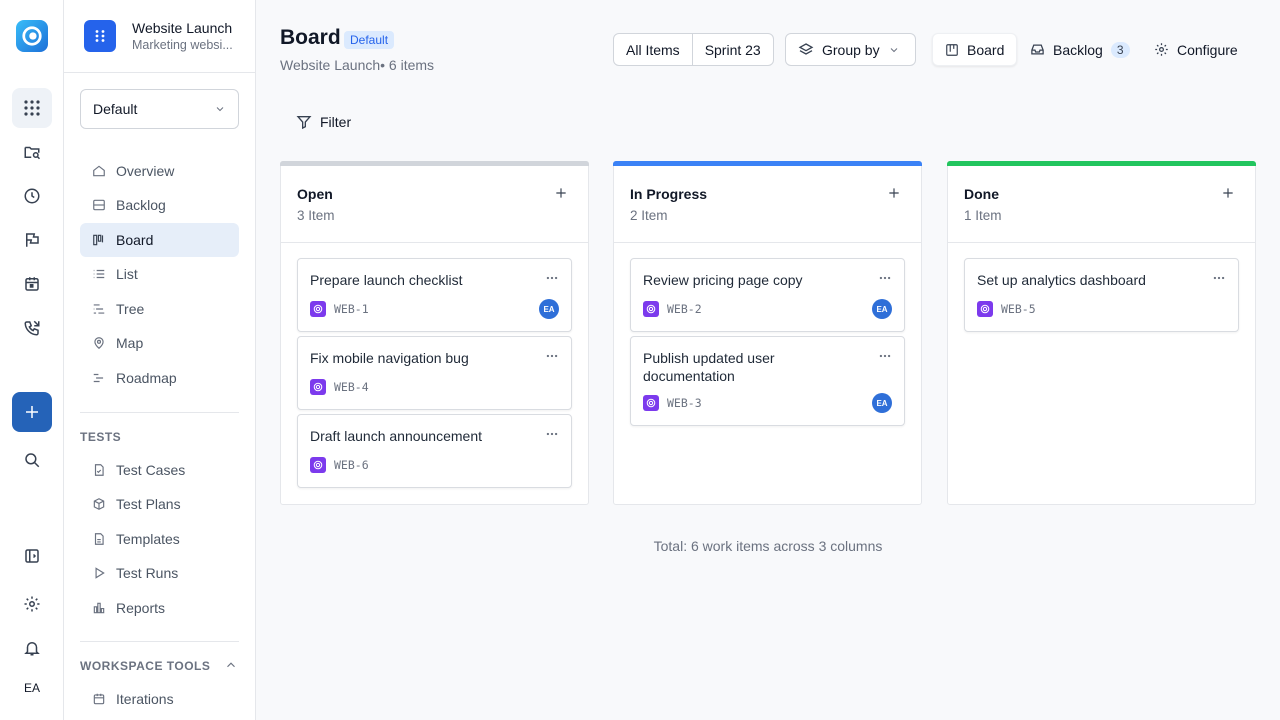 This screenshot has height=720, width=1280. I want to click on all-items-button: All Items, so click(653, 49).